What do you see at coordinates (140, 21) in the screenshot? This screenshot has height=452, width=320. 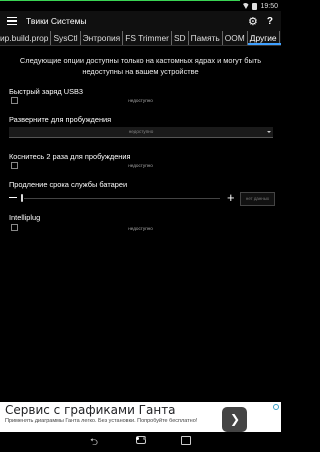 I see `app-bar: Твики Системы ⚙ ?` at bounding box center [140, 21].